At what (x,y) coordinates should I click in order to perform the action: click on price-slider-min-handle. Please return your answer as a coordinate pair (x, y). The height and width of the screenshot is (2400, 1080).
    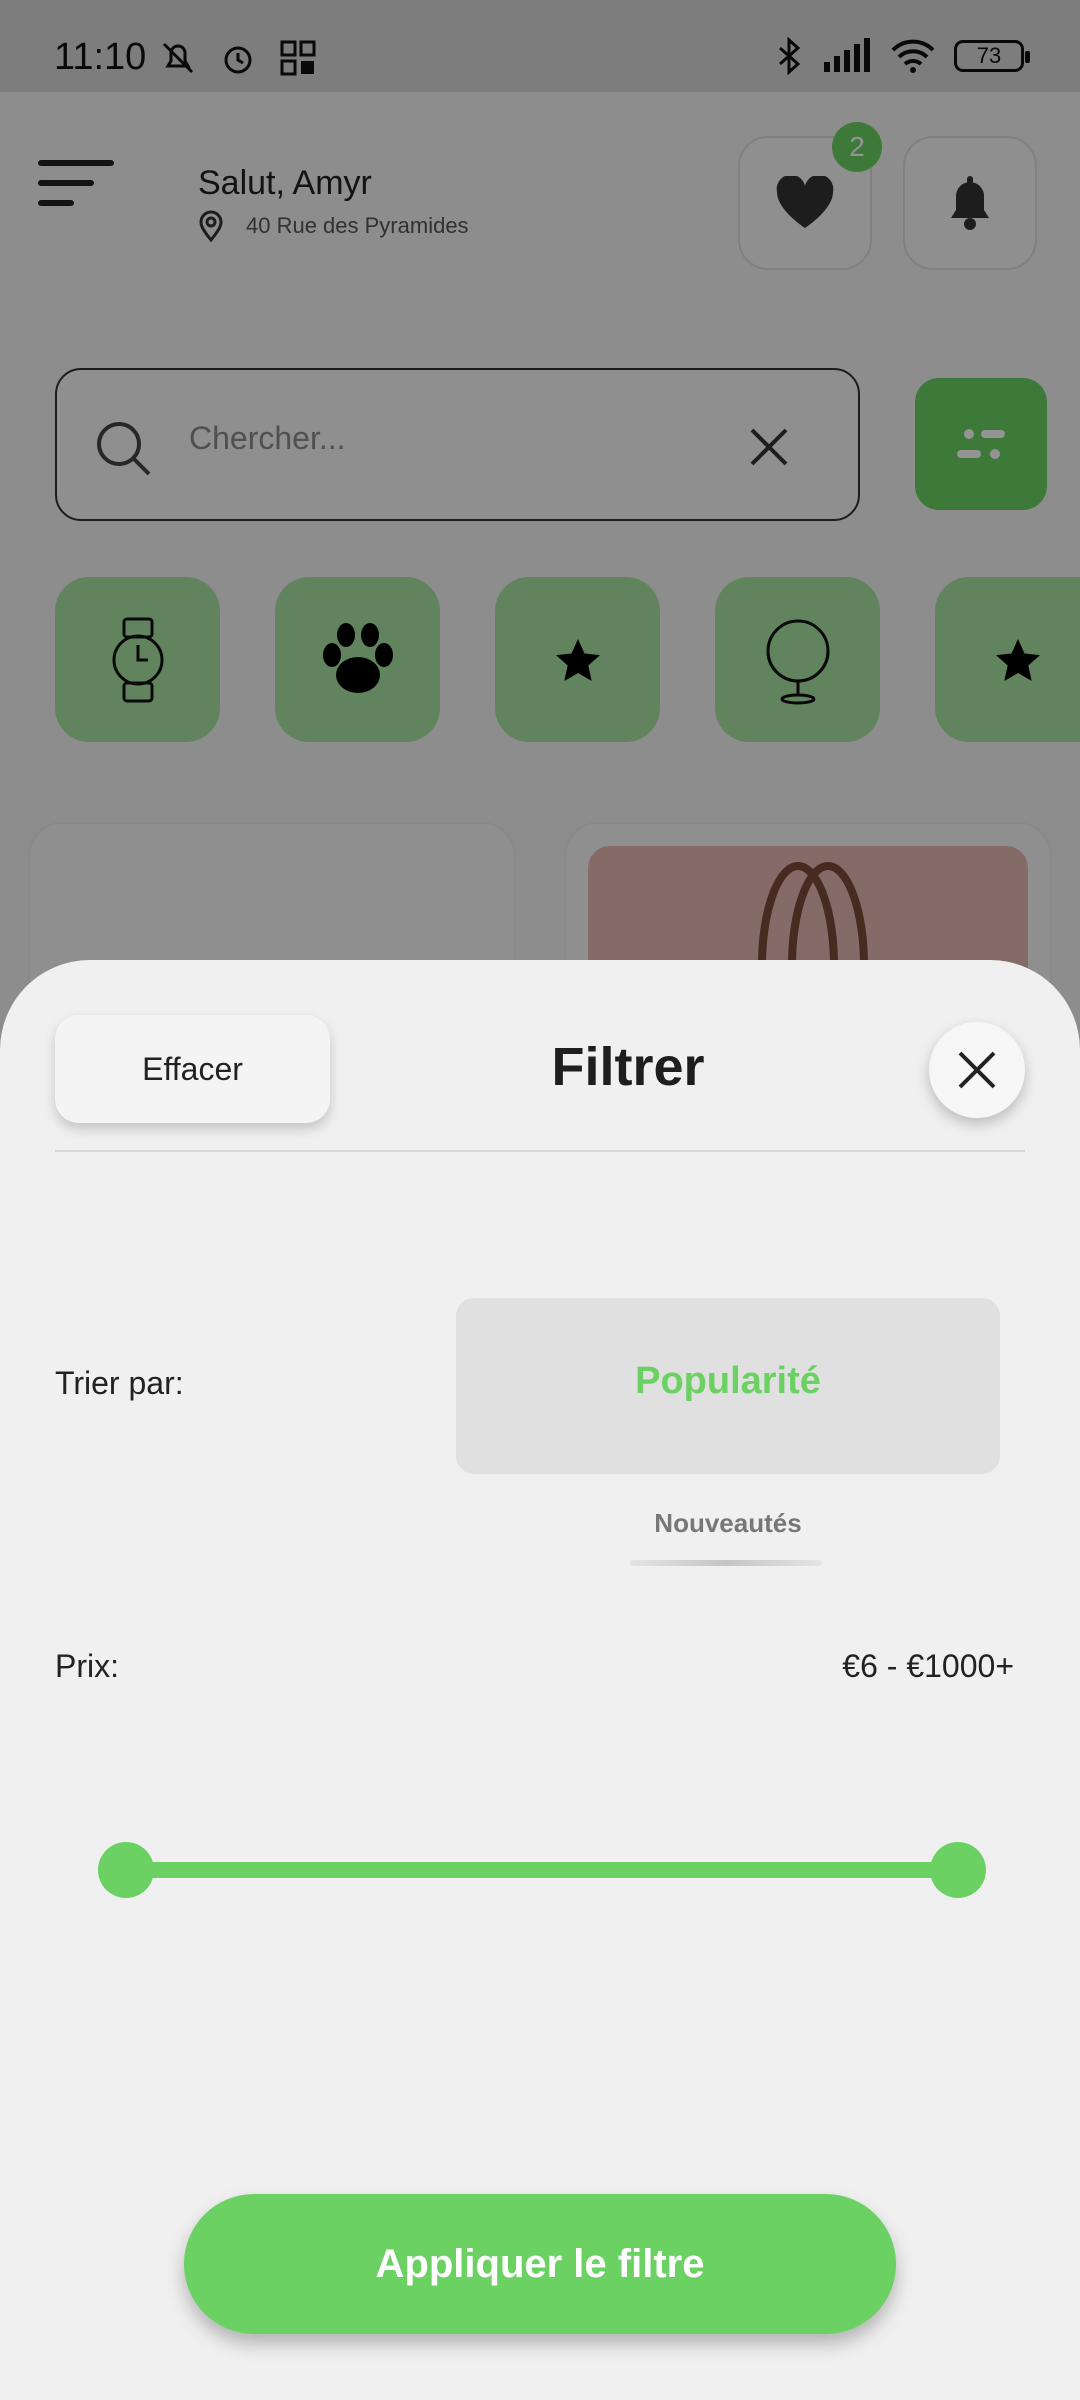
    Looking at the image, I should click on (126, 1870).